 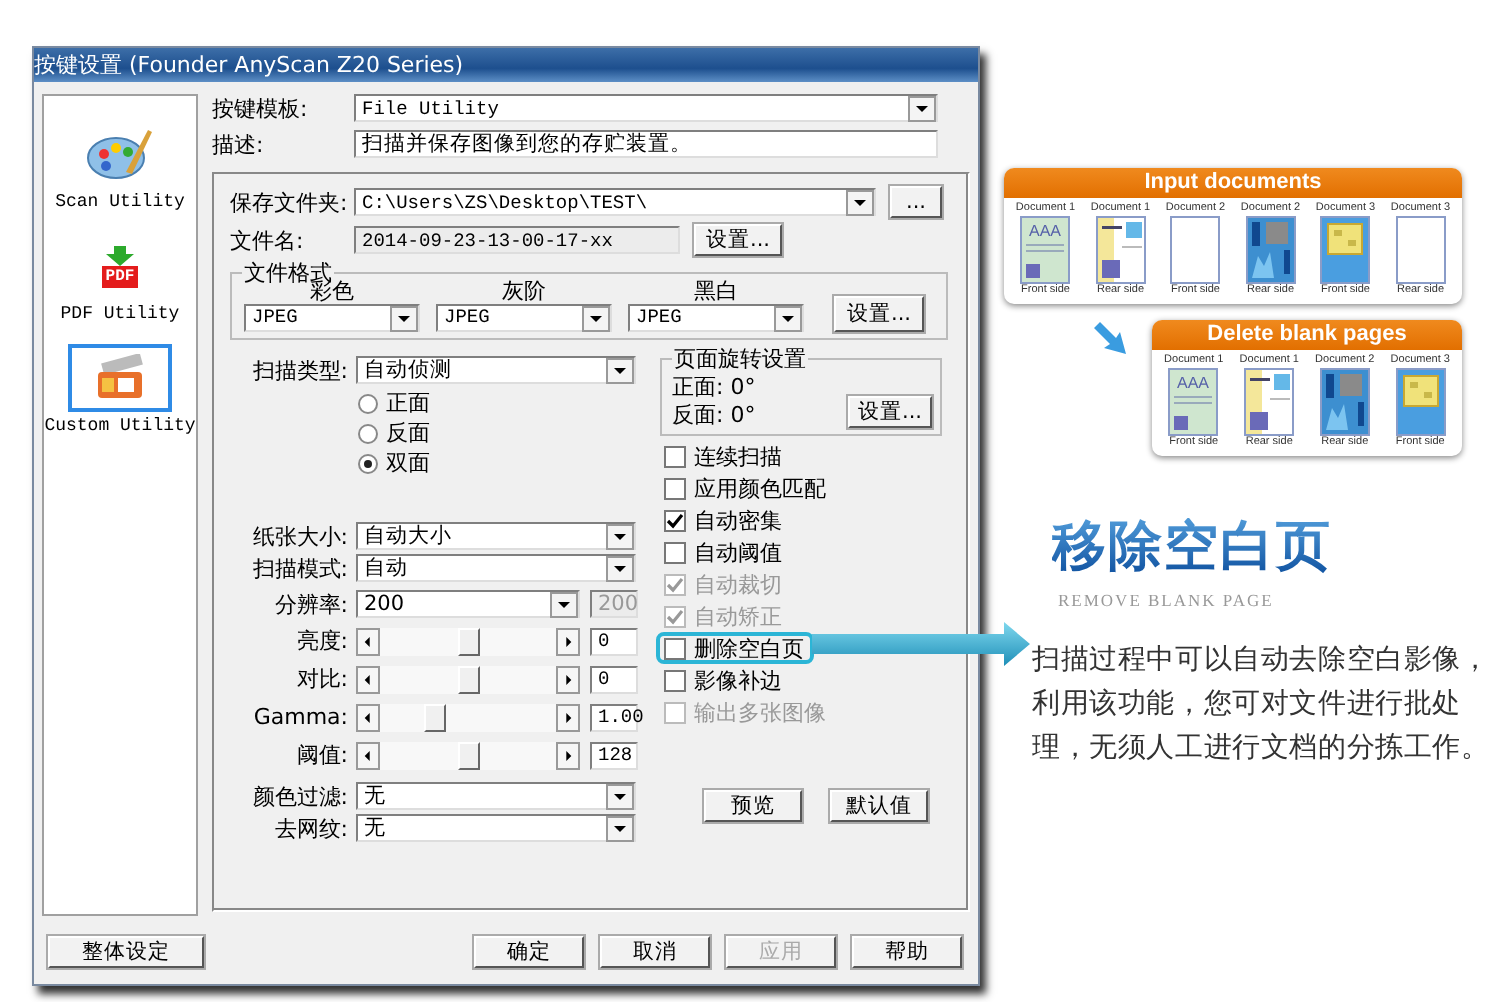 What do you see at coordinates (496, 568) in the screenshot?
I see `dropdown: 自动` at bounding box center [496, 568].